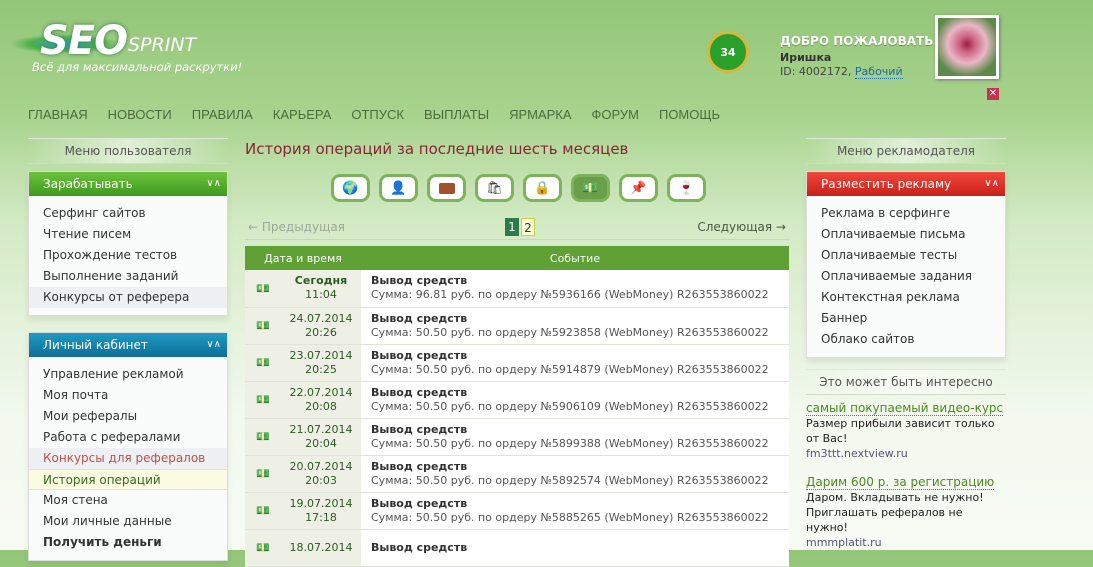  I want to click on user-menu-title: Меню пользователя, so click(128, 151).